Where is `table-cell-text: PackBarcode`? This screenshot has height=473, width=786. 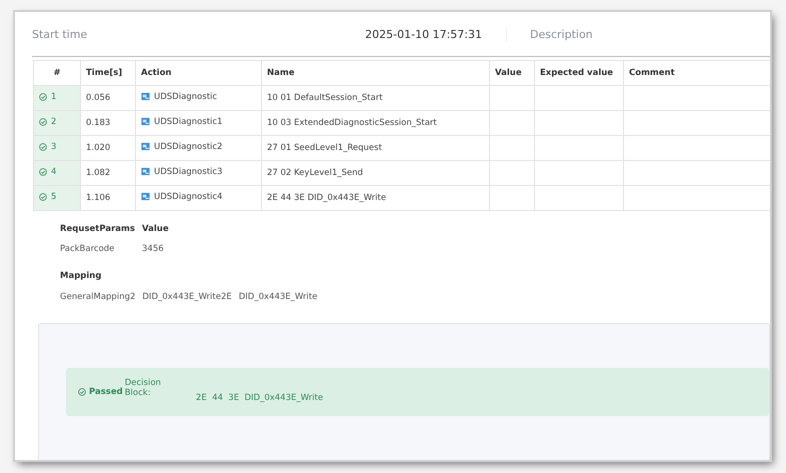
table-cell-text: PackBarcode is located at coordinates (88, 249).